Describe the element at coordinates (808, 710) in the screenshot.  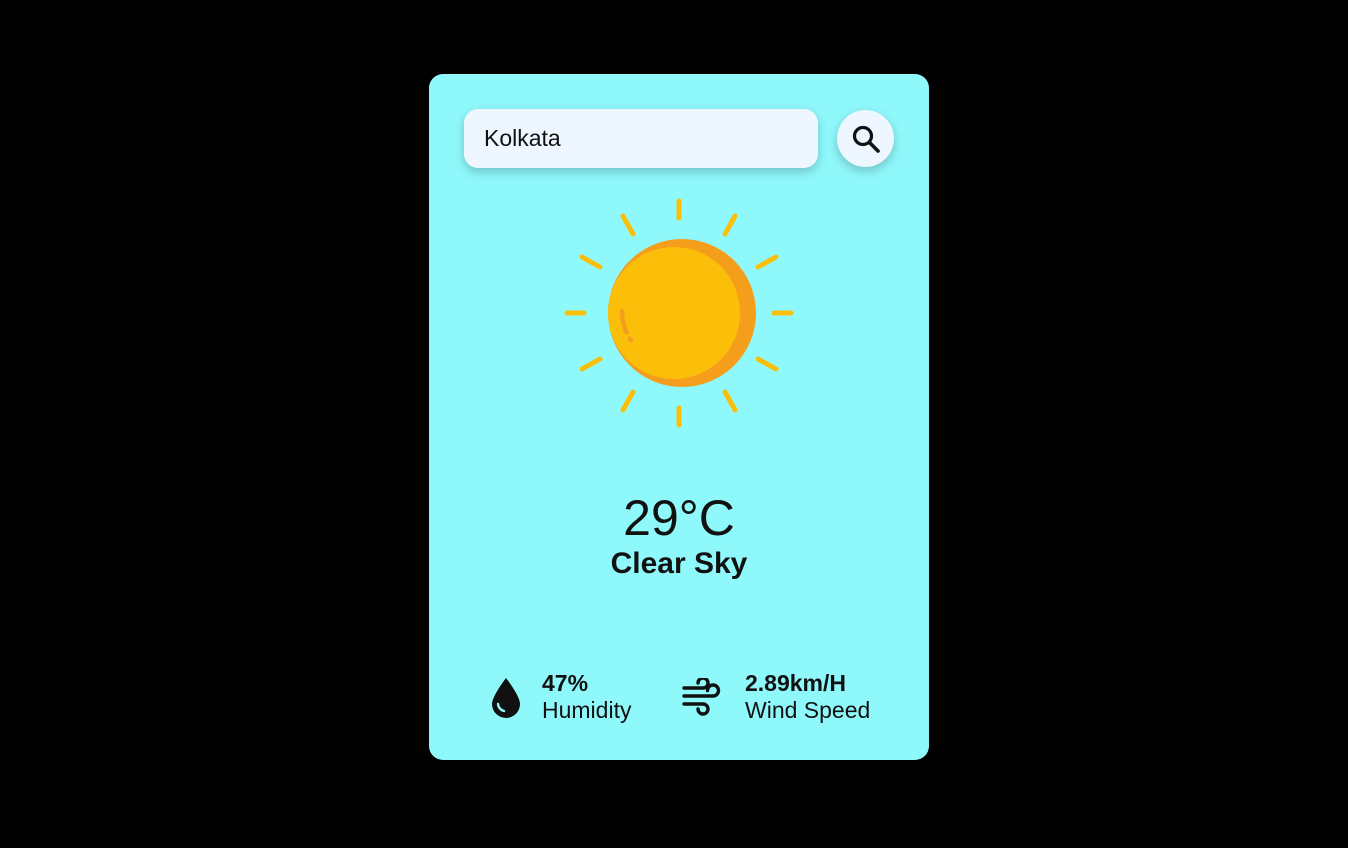
I see `wind-speed-label: Wind Speed` at that location.